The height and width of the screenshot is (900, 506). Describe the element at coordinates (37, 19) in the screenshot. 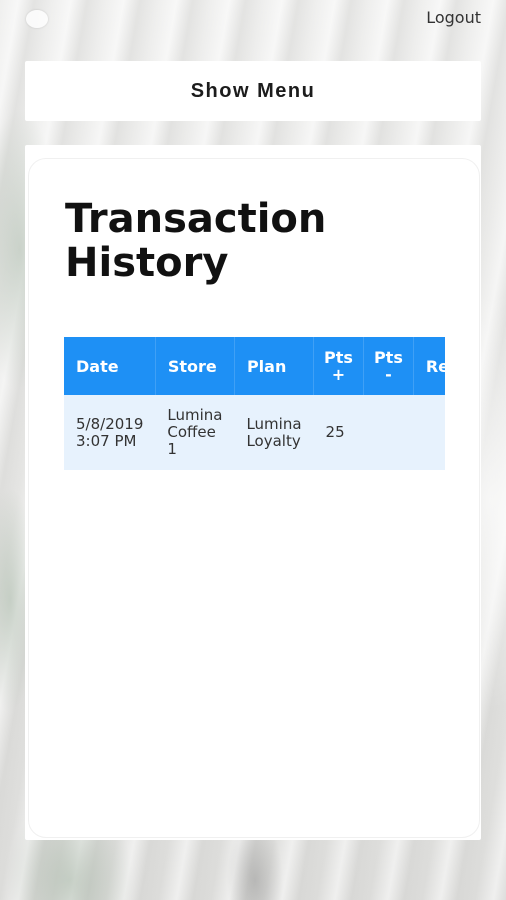

I see `logo-icon` at that location.